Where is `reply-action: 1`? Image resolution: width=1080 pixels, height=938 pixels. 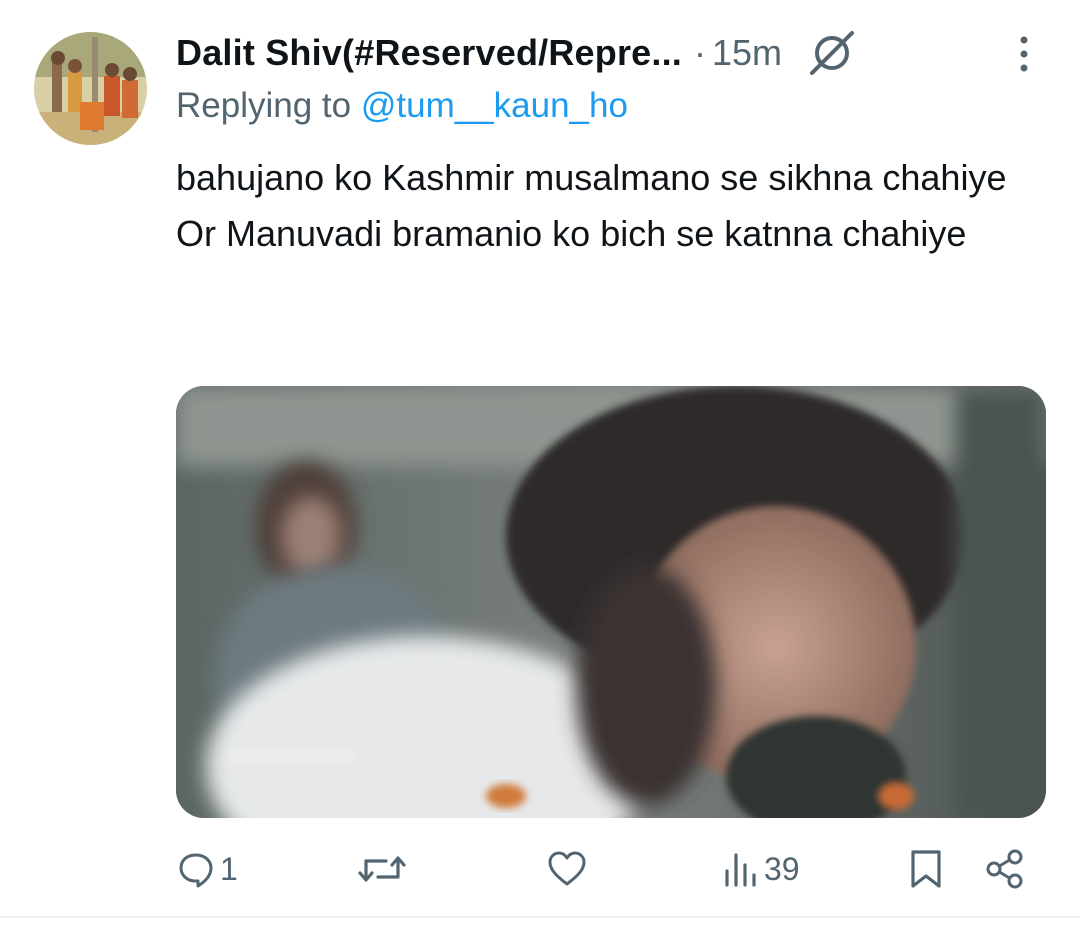
reply-action: 1 is located at coordinates (207, 869).